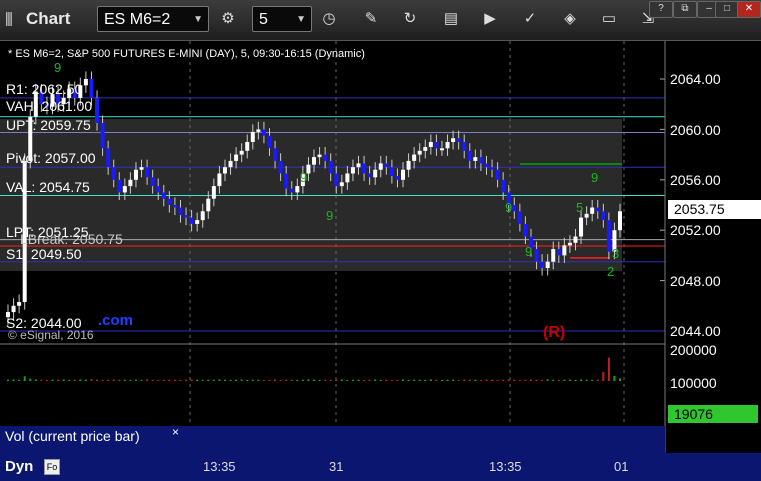 This screenshot has width=761, height=481. I want to click on symbol-value: ES M6=2, so click(137, 19).